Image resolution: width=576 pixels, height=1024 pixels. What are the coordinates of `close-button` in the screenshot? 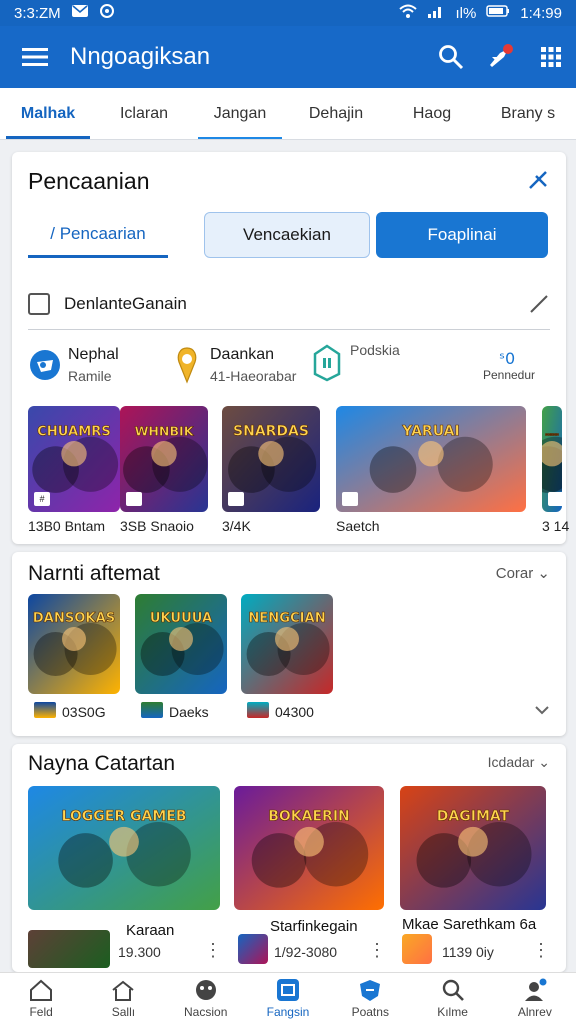 It's located at (538, 180).